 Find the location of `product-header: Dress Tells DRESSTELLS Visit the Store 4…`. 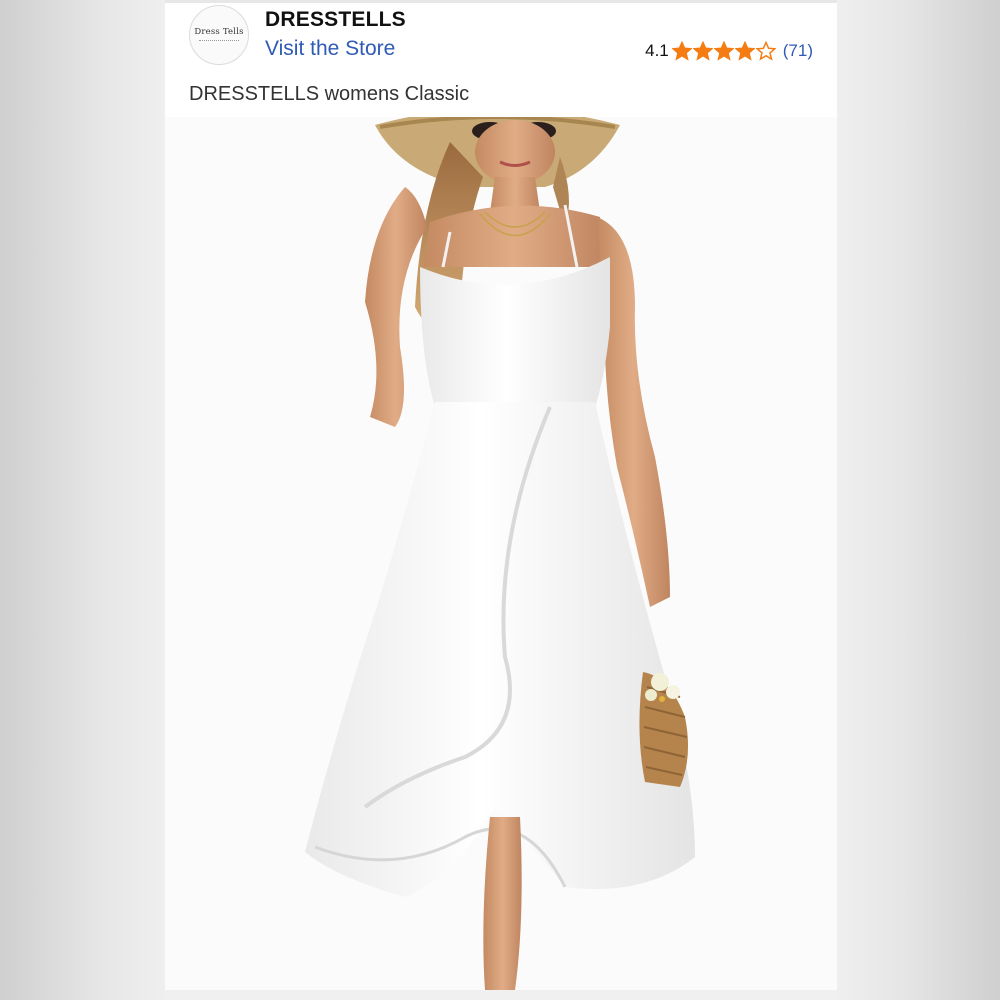

product-header: Dress Tells DRESSTELLS Visit the Store 4… is located at coordinates (501, 58).